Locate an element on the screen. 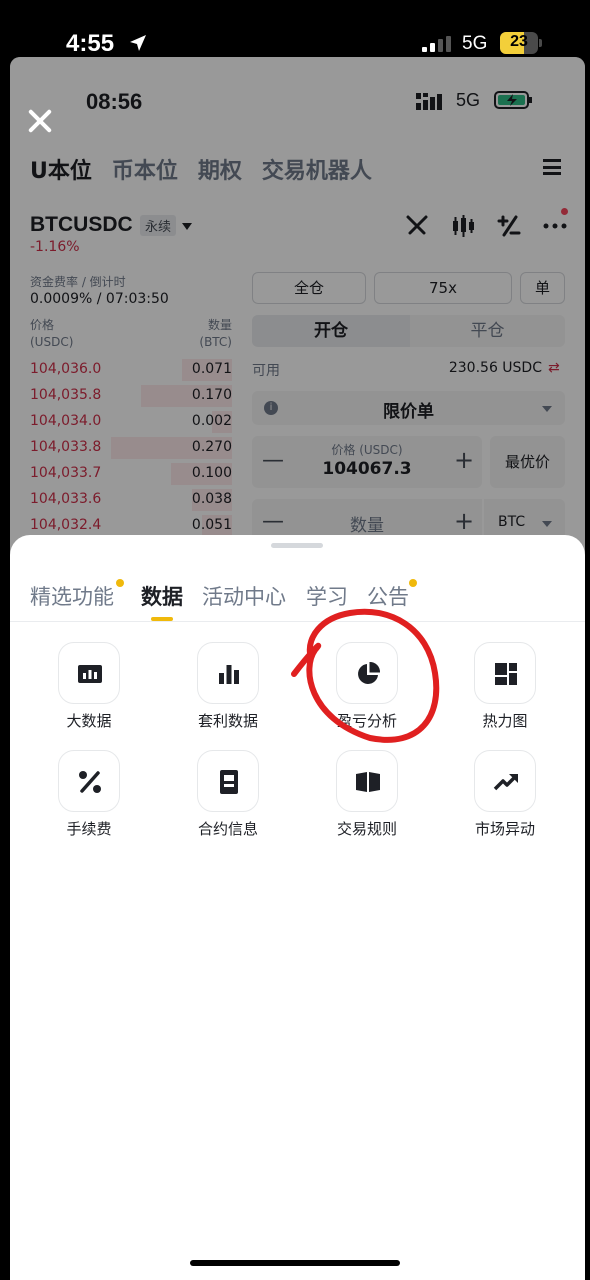 Image resolution: width=590 pixels, height=1280 pixels. home-indicator is located at coordinates (295, 1263).